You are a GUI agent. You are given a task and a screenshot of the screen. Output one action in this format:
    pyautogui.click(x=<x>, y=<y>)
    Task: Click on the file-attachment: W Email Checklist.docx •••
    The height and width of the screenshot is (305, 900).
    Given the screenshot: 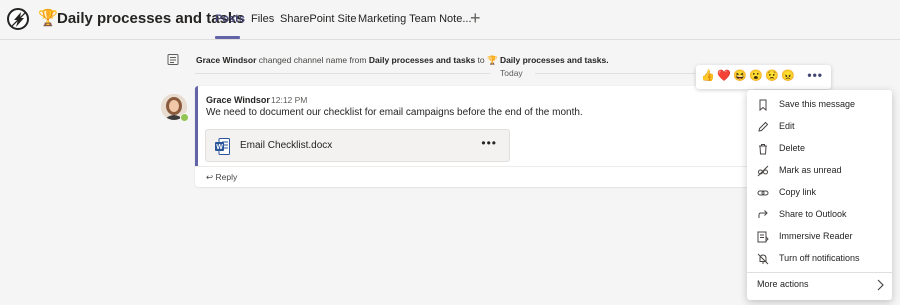 What is the action you would take?
    pyautogui.click(x=357, y=145)
    